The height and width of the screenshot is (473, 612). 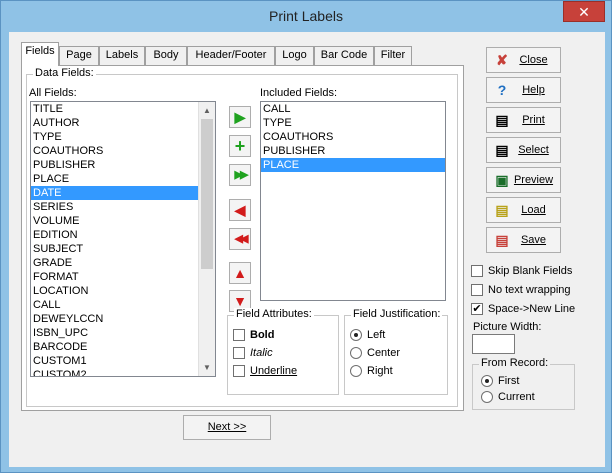 What do you see at coordinates (227, 427) in the screenshot?
I see `next-button: Next >>` at bounding box center [227, 427].